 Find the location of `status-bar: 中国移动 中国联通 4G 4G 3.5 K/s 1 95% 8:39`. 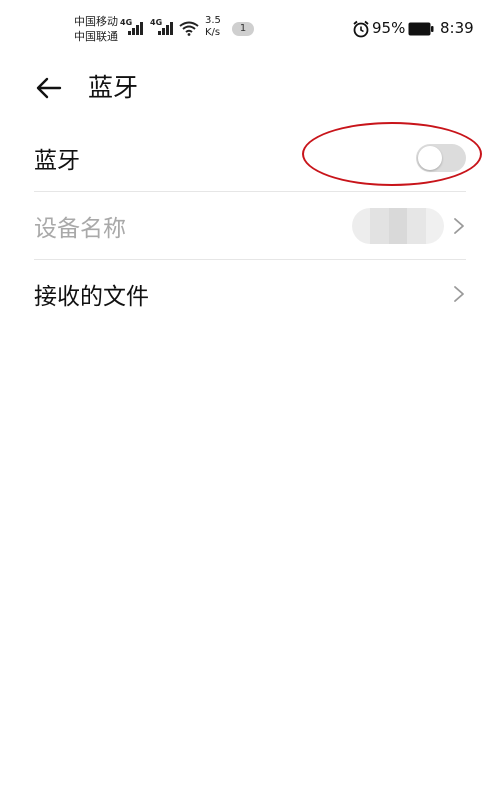

status-bar: 中国移动 中国联通 4G 4G 3.5 K/s 1 95% 8:39 is located at coordinates (250, 28).